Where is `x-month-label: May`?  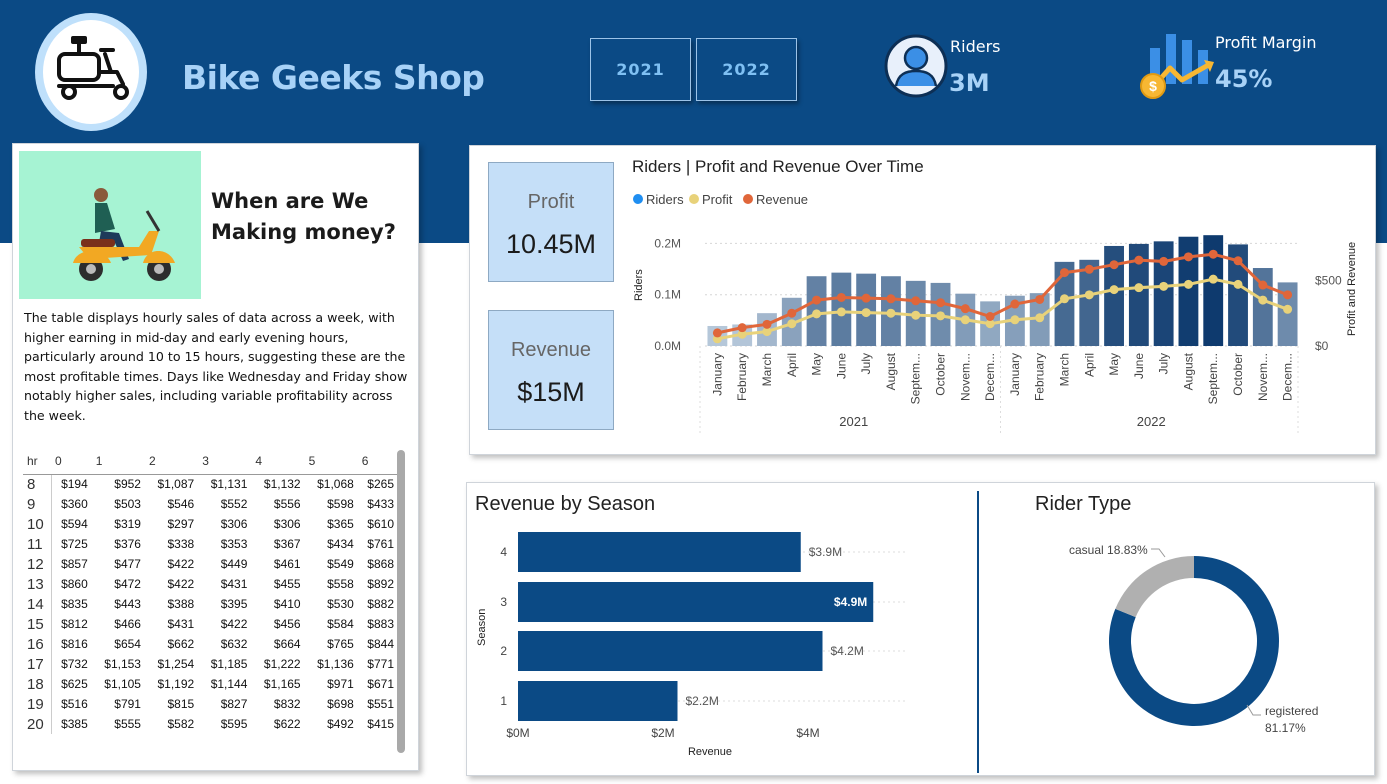 x-month-label: May is located at coordinates (1114, 364).